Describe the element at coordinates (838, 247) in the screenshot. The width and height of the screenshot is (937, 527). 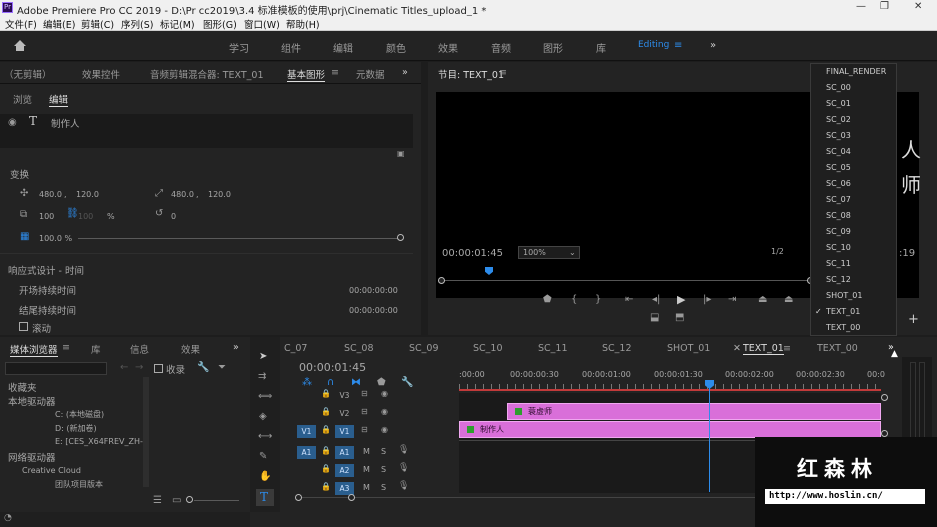
I see `dropdown-item: SC_10` at that location.